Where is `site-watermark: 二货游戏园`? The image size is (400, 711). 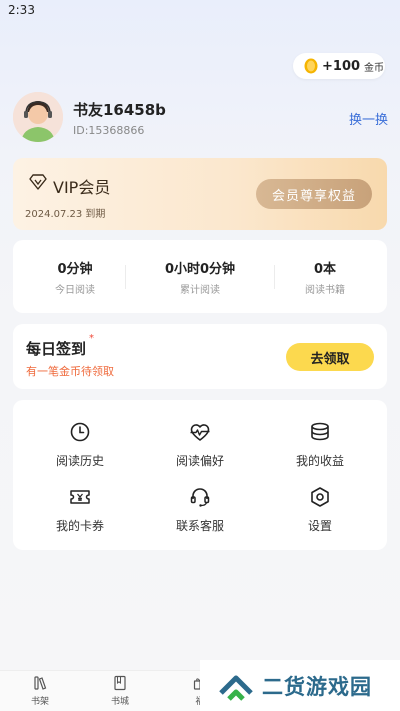 site-watermark: 二货游戏园 is located at coordinates (300, 685).